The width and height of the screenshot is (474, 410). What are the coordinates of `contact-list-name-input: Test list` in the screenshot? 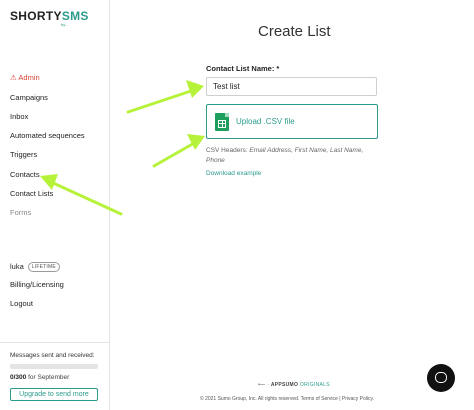 It's located at (291, 86).